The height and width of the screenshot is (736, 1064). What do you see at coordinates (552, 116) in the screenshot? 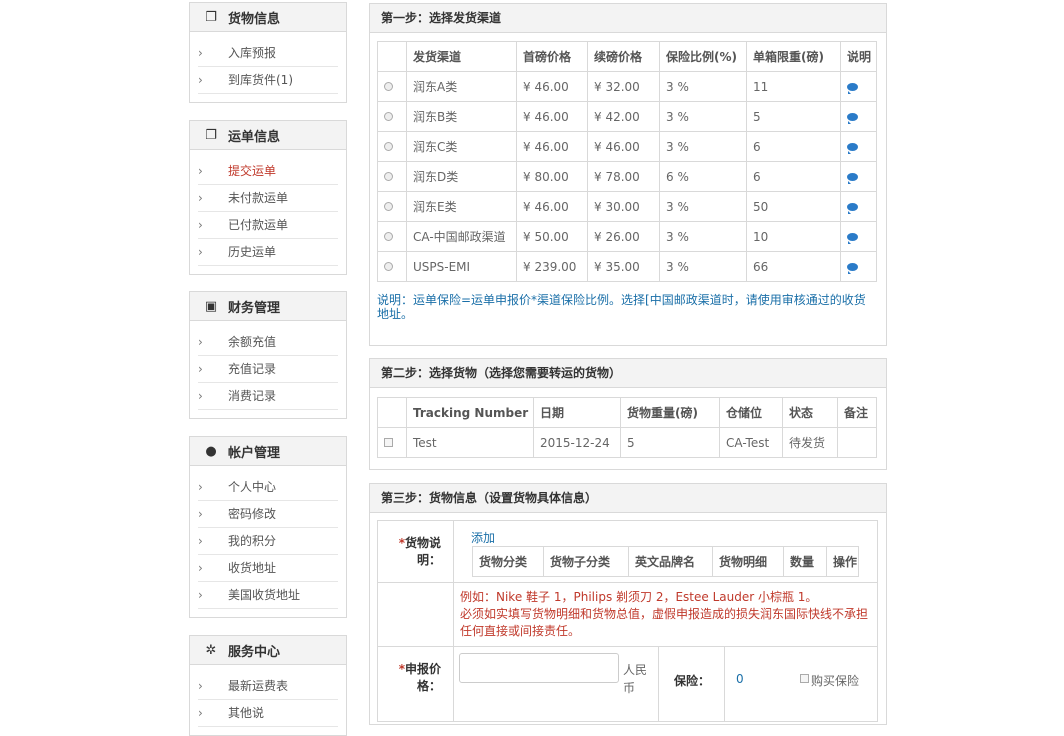
I see `cell-first-price: ¥ 46.00` at bounding box center [552, 116].